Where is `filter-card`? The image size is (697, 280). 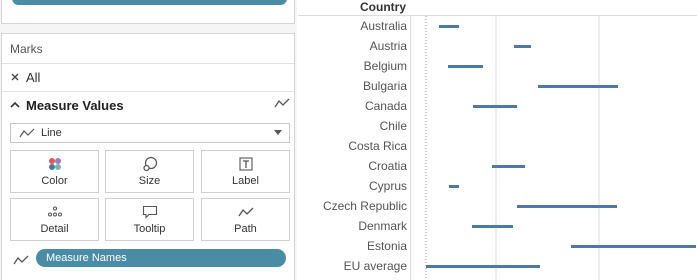 filter-card is located at coordinates (148, 12).